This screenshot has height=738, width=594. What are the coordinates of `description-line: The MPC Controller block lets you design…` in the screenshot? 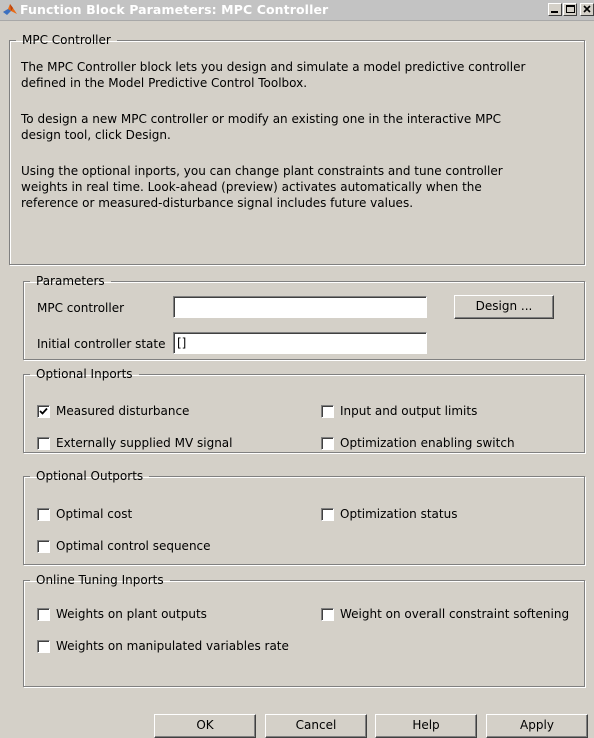 It's located at (273, 67).